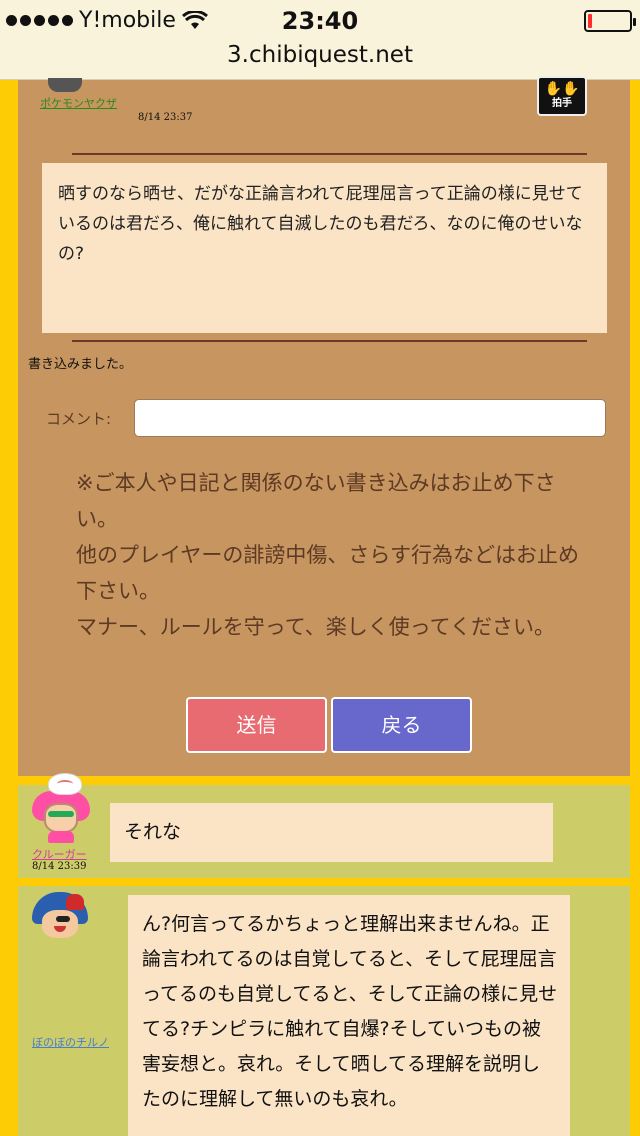 The height and width of the screenshot is (1136, 640). What do you see at coordinates (320, 40) in the screenshot?
I see `browser-status-bar: Y!mobile 23:40 3.chibiquest.net` at bounding box center [320, 40].